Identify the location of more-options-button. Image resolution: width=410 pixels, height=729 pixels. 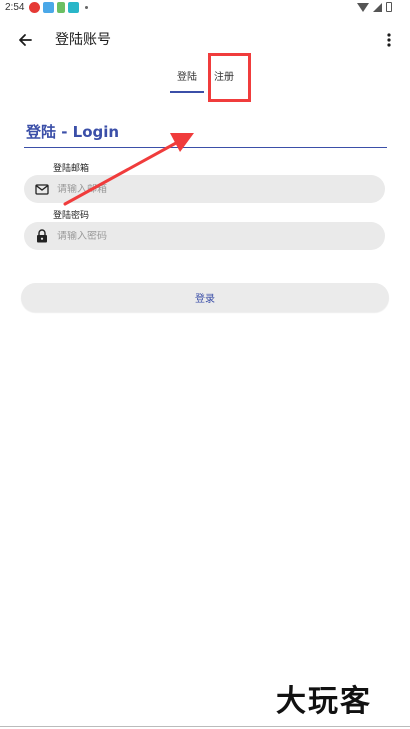
(389, 40).